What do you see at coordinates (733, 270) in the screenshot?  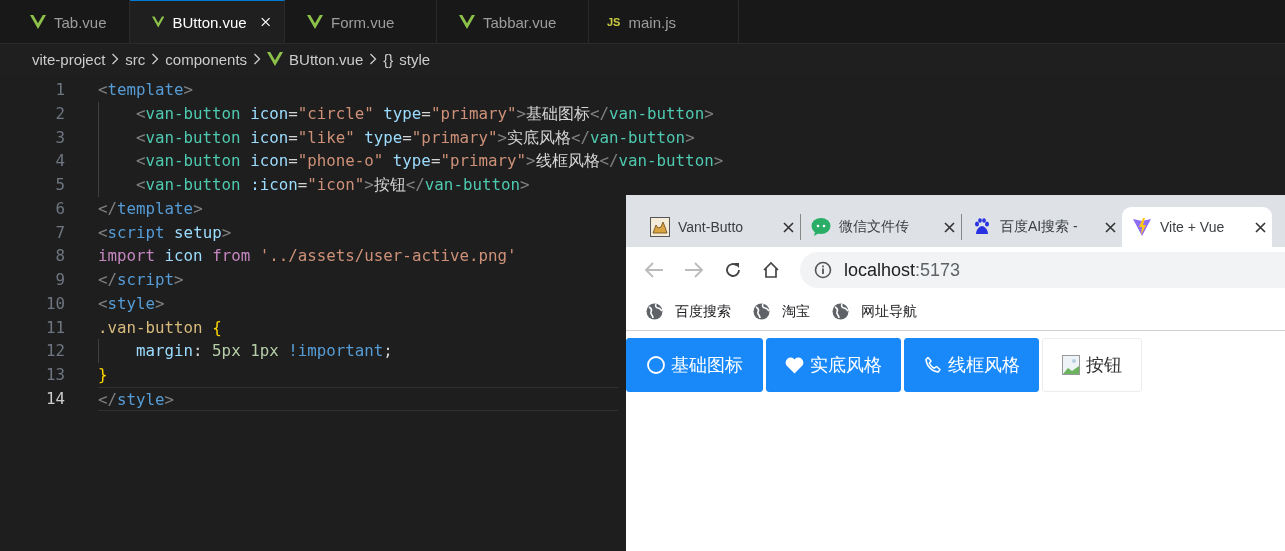 I see `reload-icon` at bounding box center [733, 270].